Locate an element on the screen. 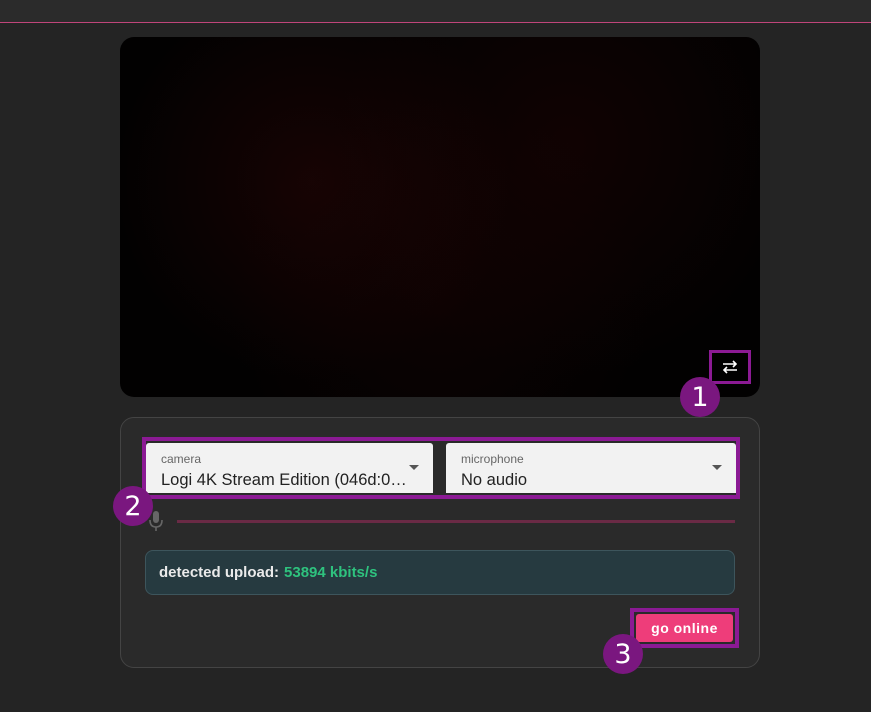 This screenshot has width=871, height=712. microphone-icon is located at coordinates (156, 521).